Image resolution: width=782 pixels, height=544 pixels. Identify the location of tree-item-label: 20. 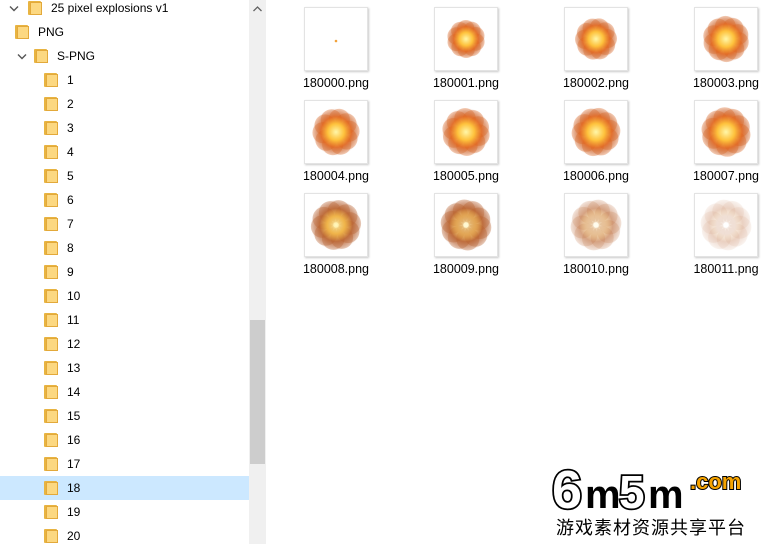
(74, 536).